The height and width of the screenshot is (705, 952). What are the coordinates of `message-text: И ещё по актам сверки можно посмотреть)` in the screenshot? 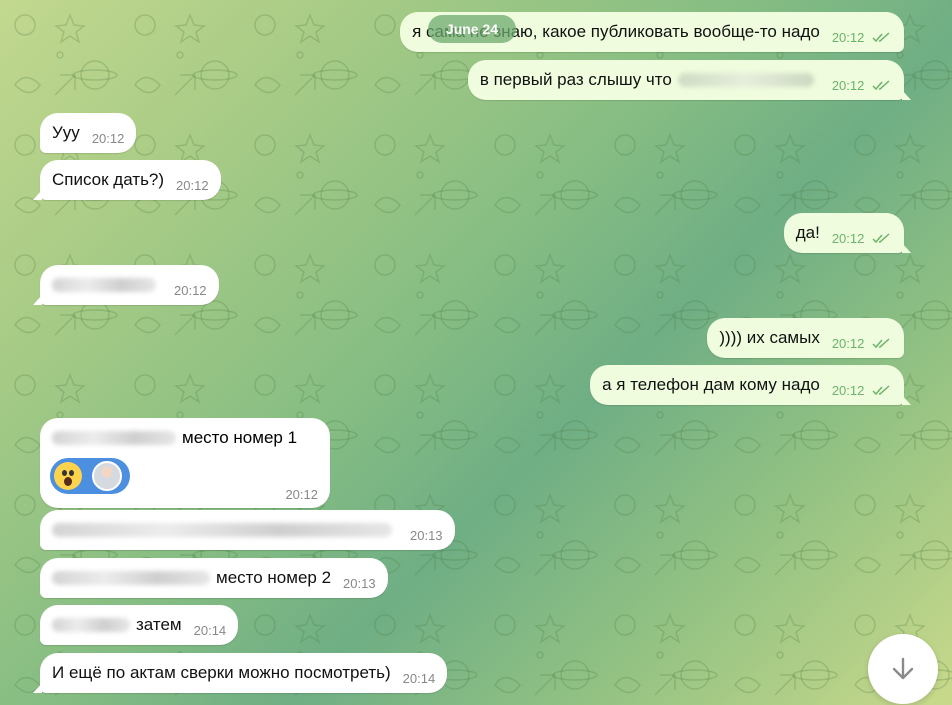 It's located at (221, 672).